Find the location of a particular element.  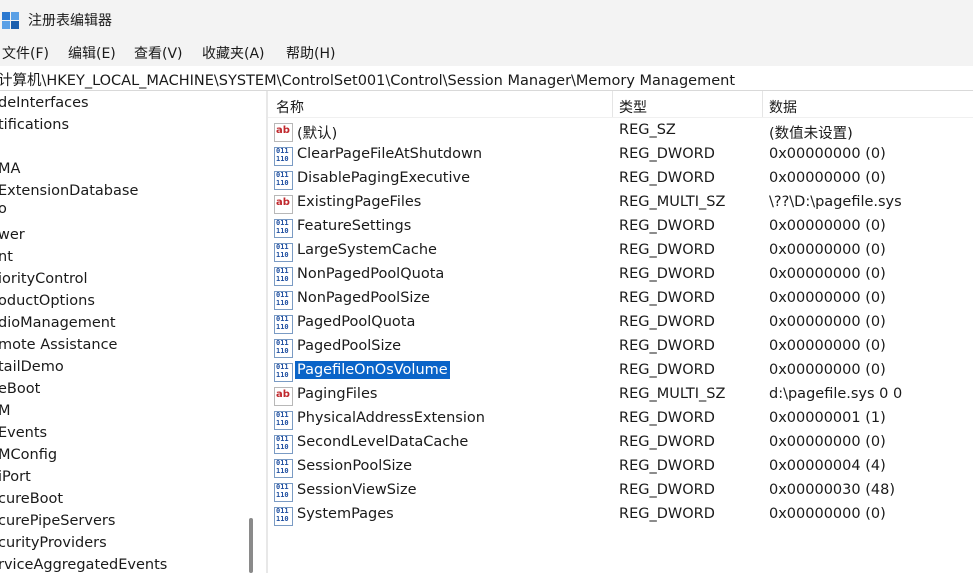

tree-item: iPort is located at coordinates (15, 477).